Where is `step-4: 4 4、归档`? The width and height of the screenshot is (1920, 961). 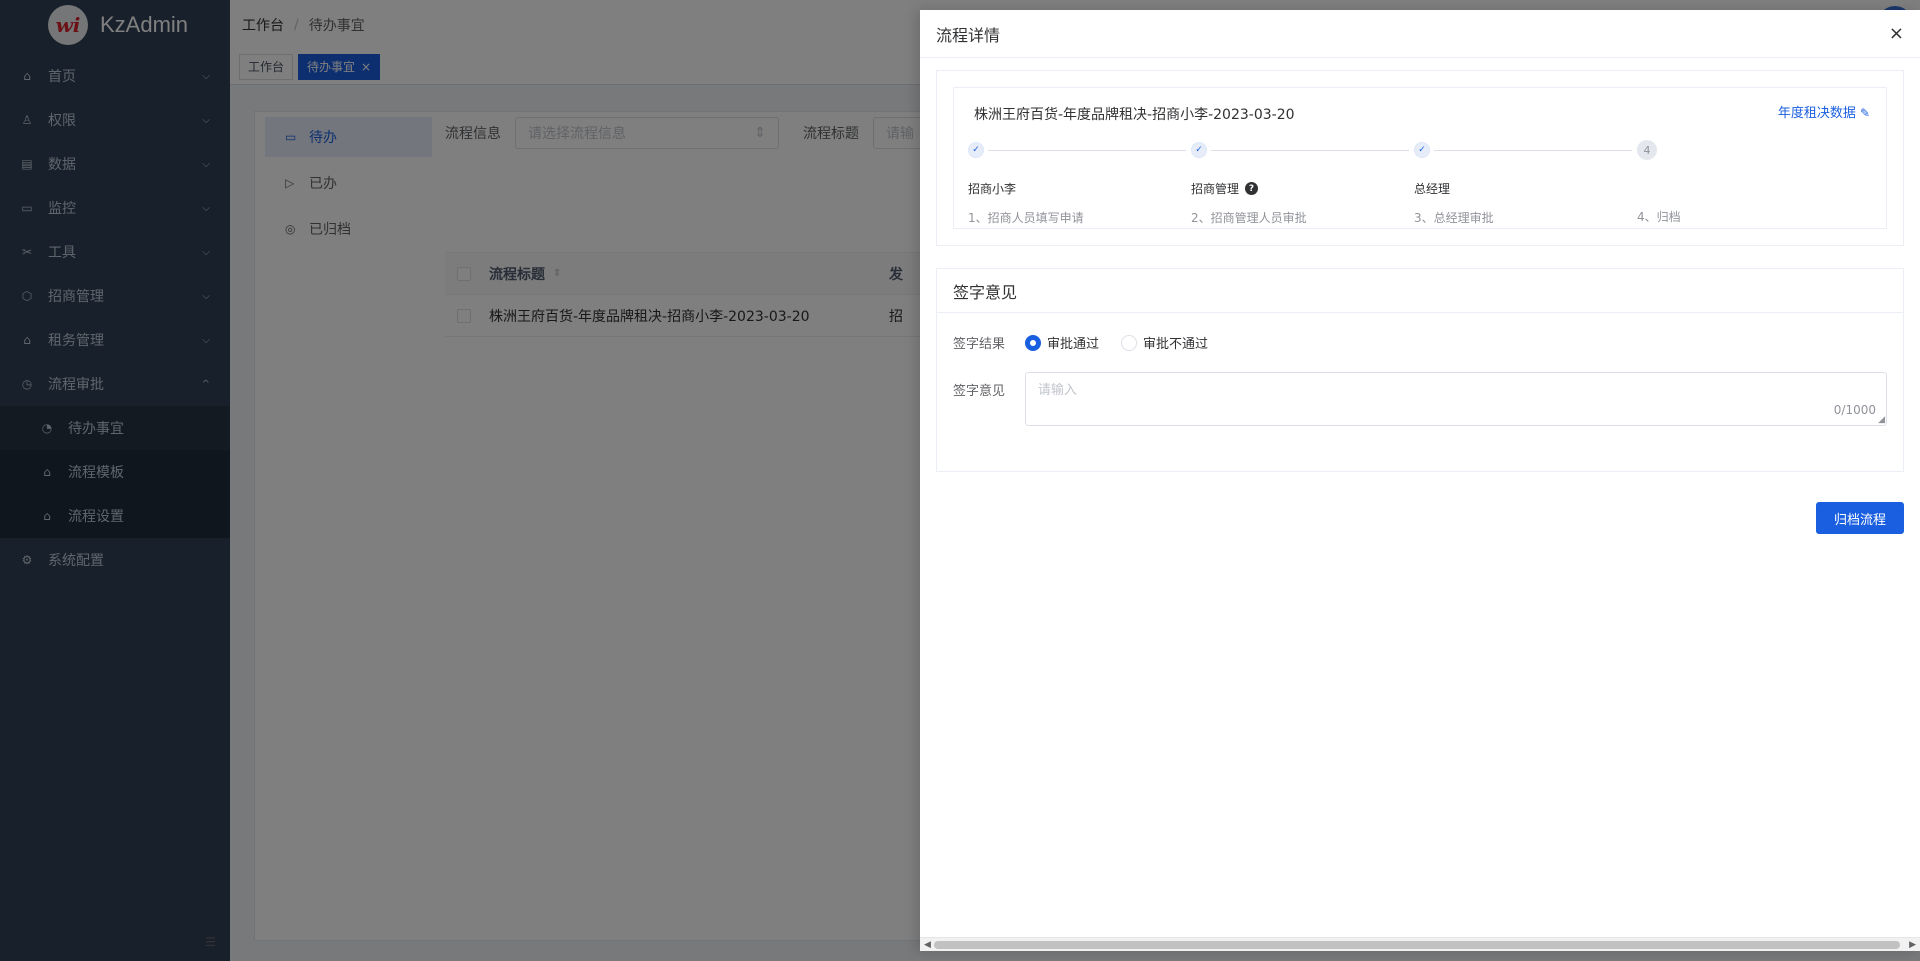 step-4: 4 4、归档 is located at coordinates (1748, 182).